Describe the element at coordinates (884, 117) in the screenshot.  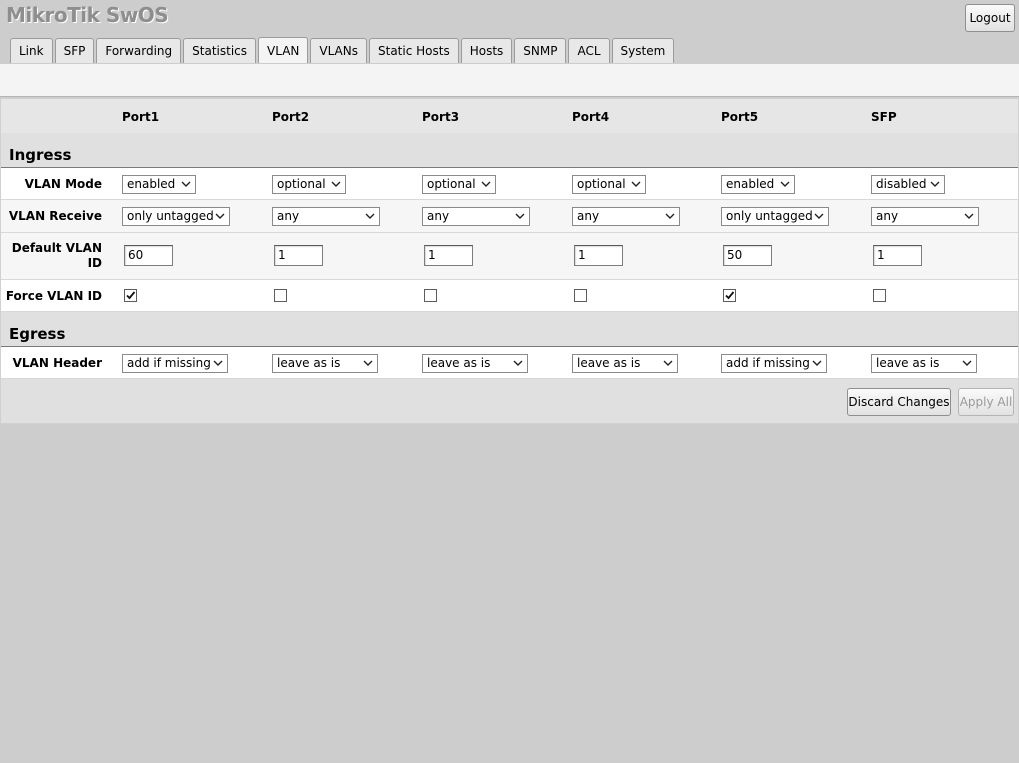
I see `port-header: SFP` at that location.